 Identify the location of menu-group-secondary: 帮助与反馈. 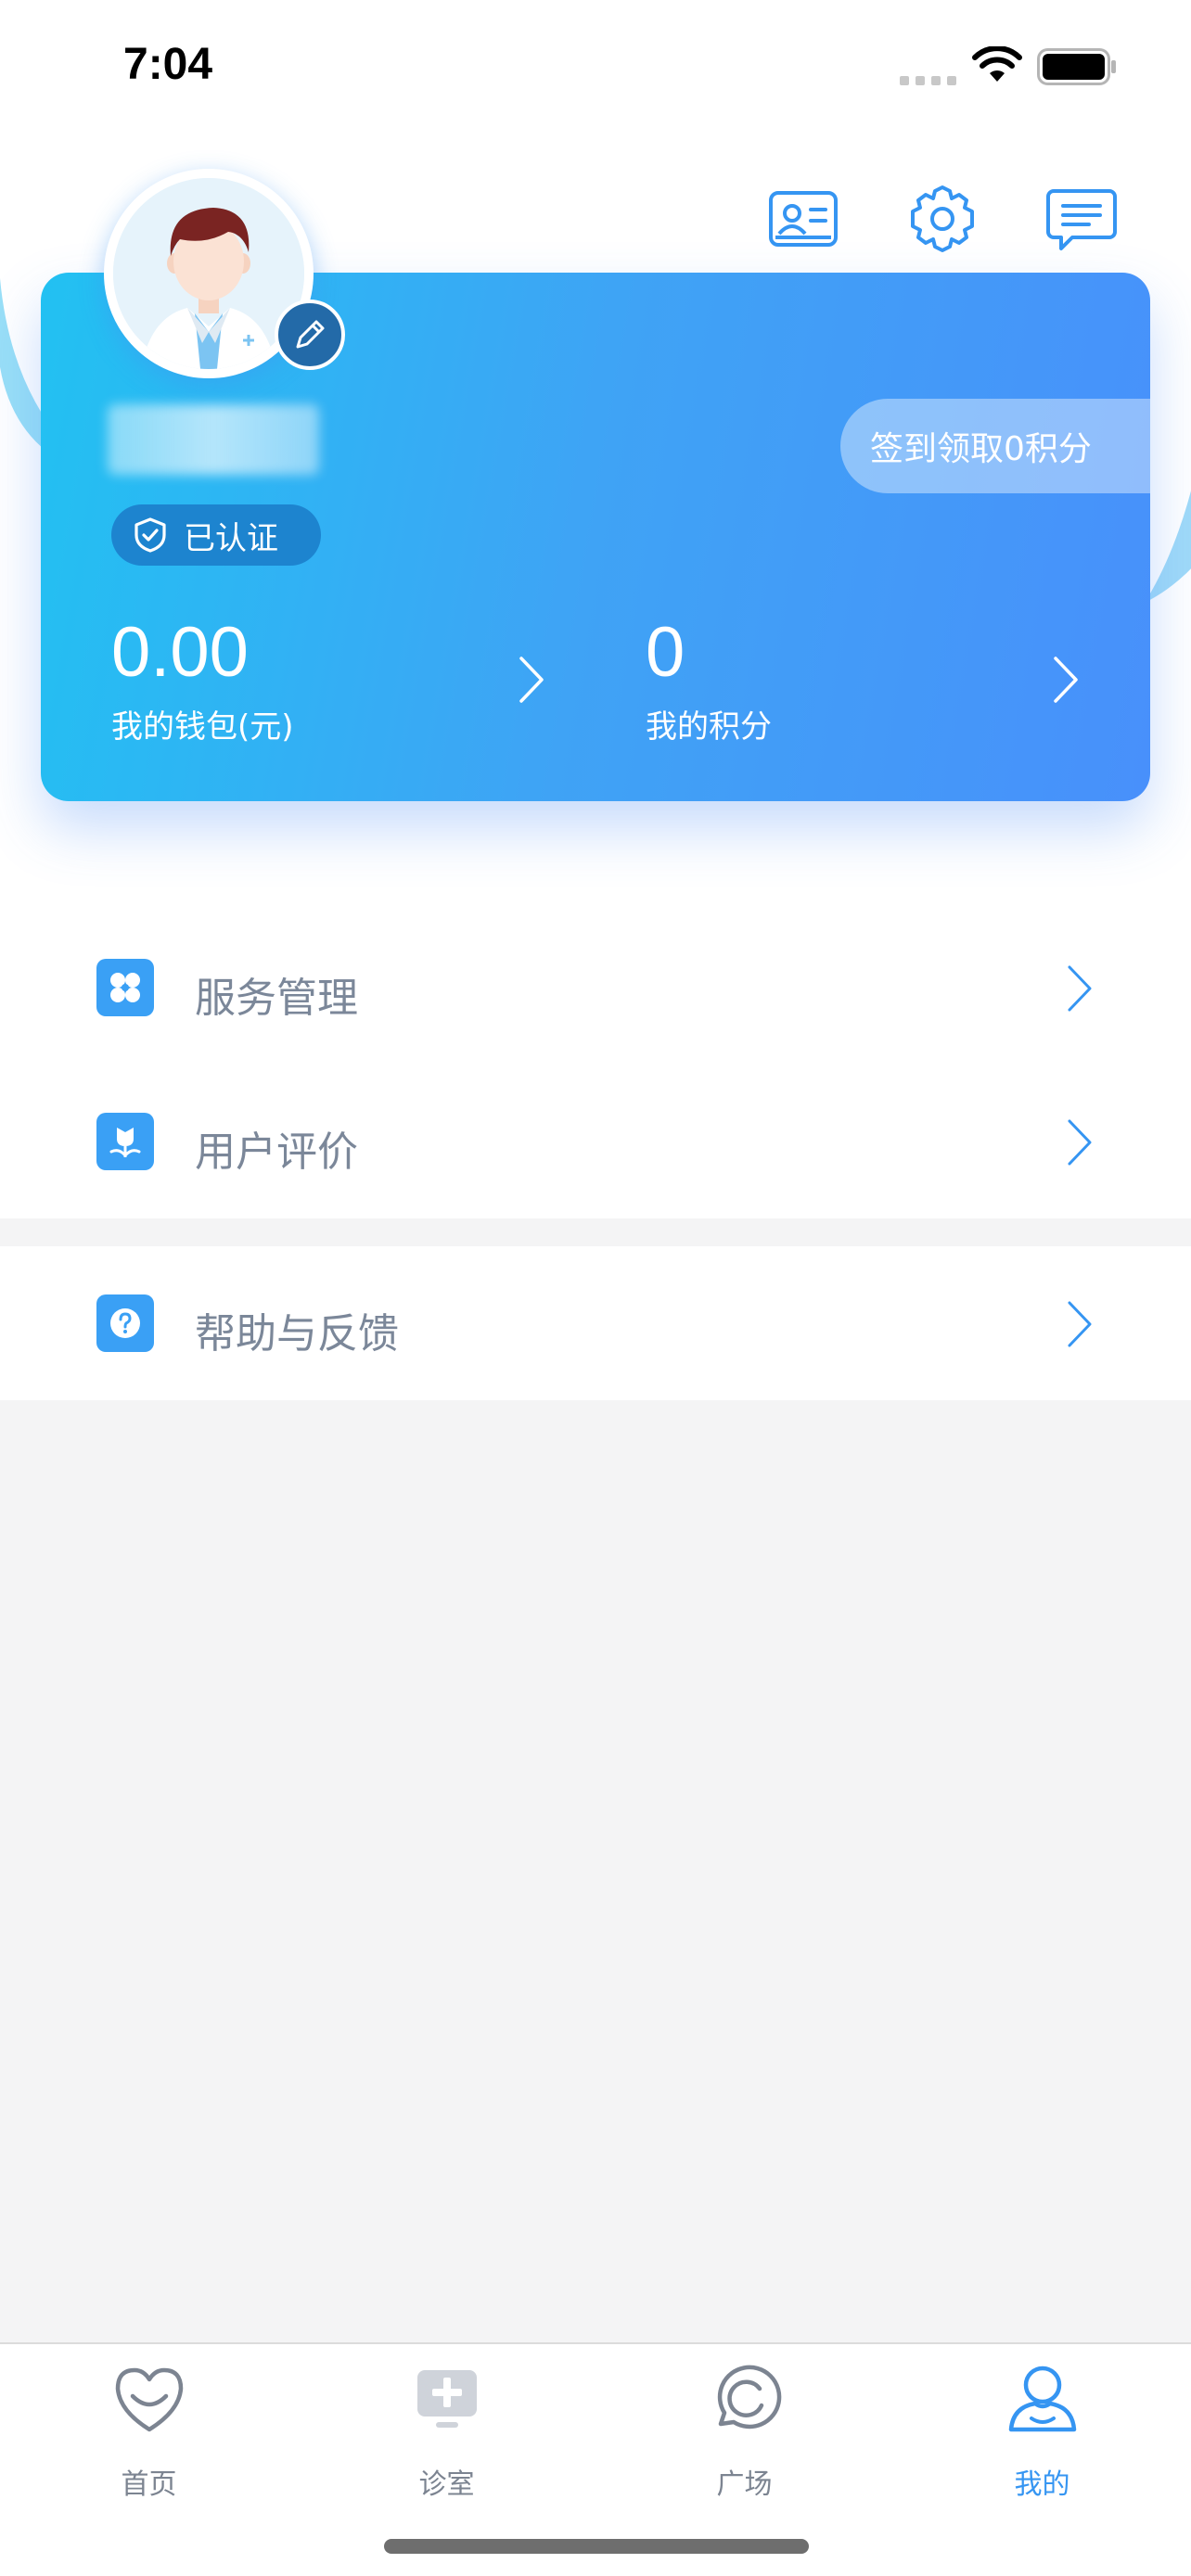
(595, 1323).